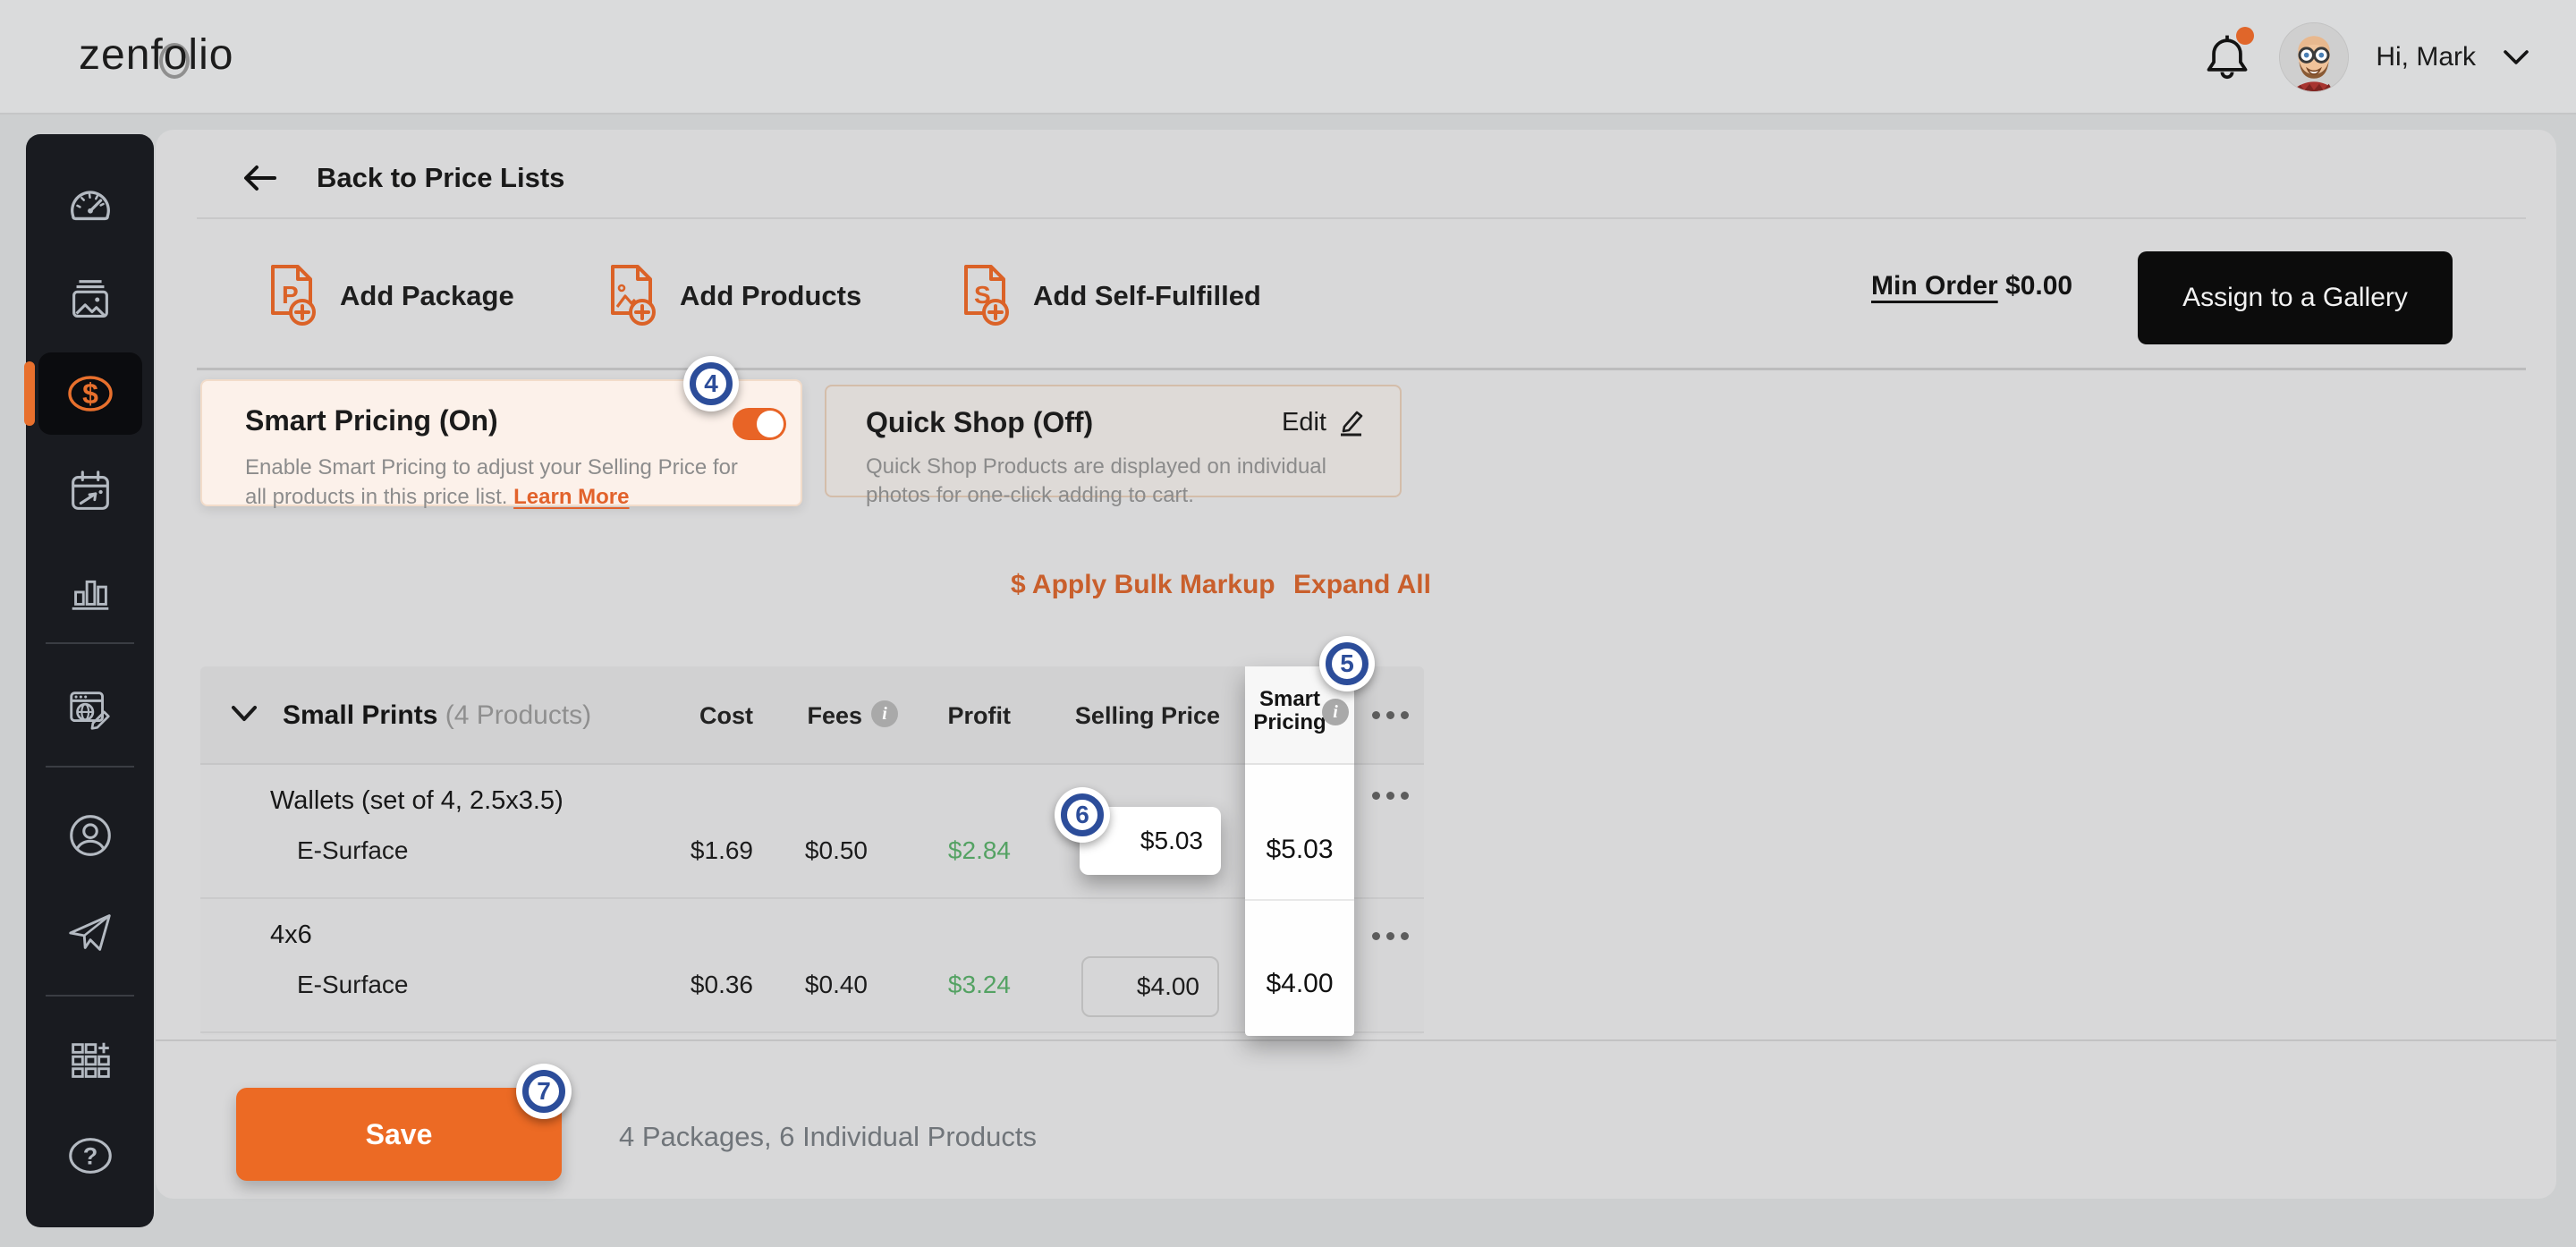 The image size is (2576, 1247). What do you see at coordinates (836, 850) in the screenshot?
I see `fees-value: $0.50` at bounding box center [836, 850].